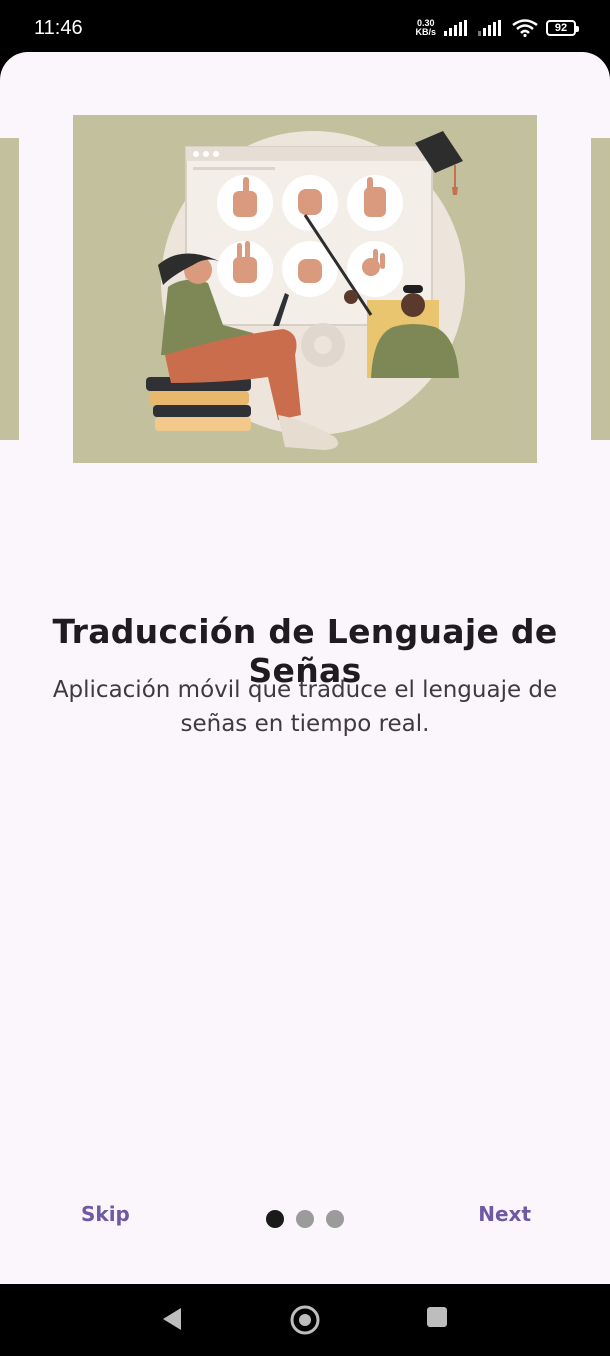 The height and width of the screenshot is (1356, 610). What do you see at coordinates (305, 28) in the screenshot?
I see `status-bar: 11:46 0.30 KB/s 92` at bounding box center [305, 28].